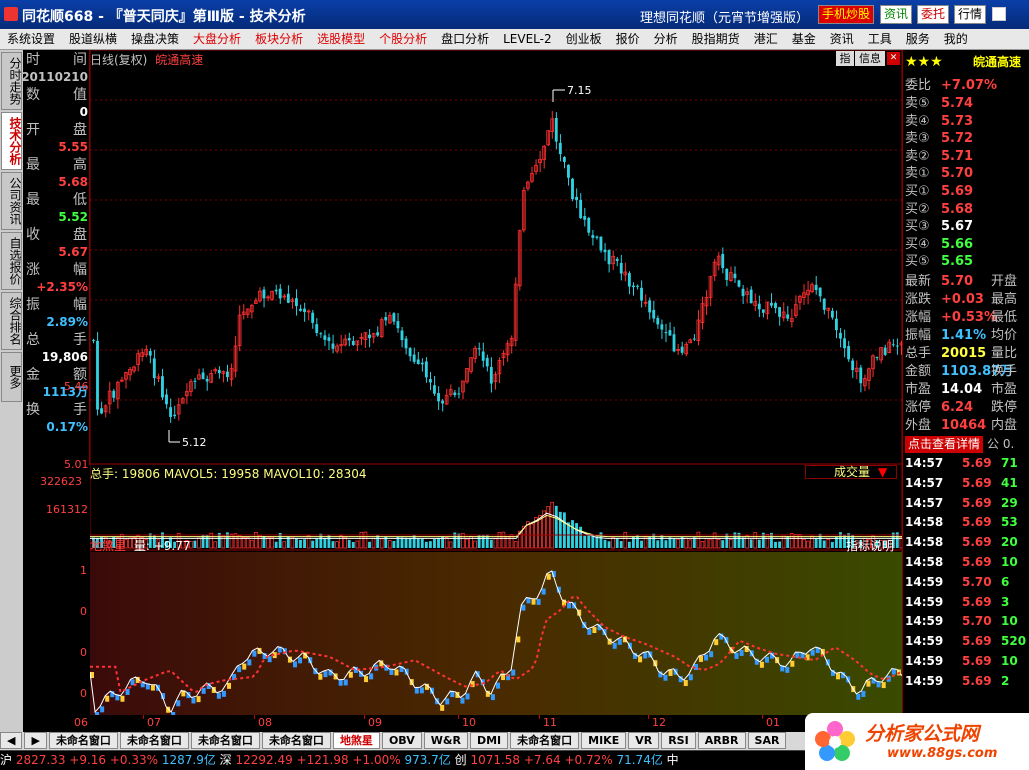 This screenshot has width=1029, height=770. I want to click on volume-selector: 成交量 ▼, so click(851, 472).